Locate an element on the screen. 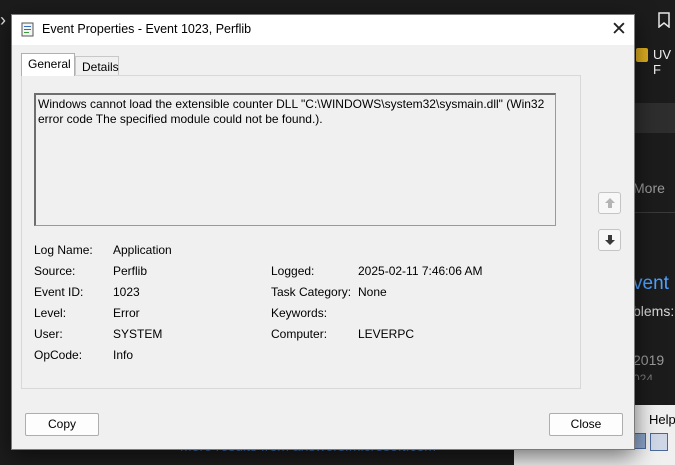 The width and height of the screenshot is (675, 465). bookmark-label: UV F is located at coordinates (662, 62).